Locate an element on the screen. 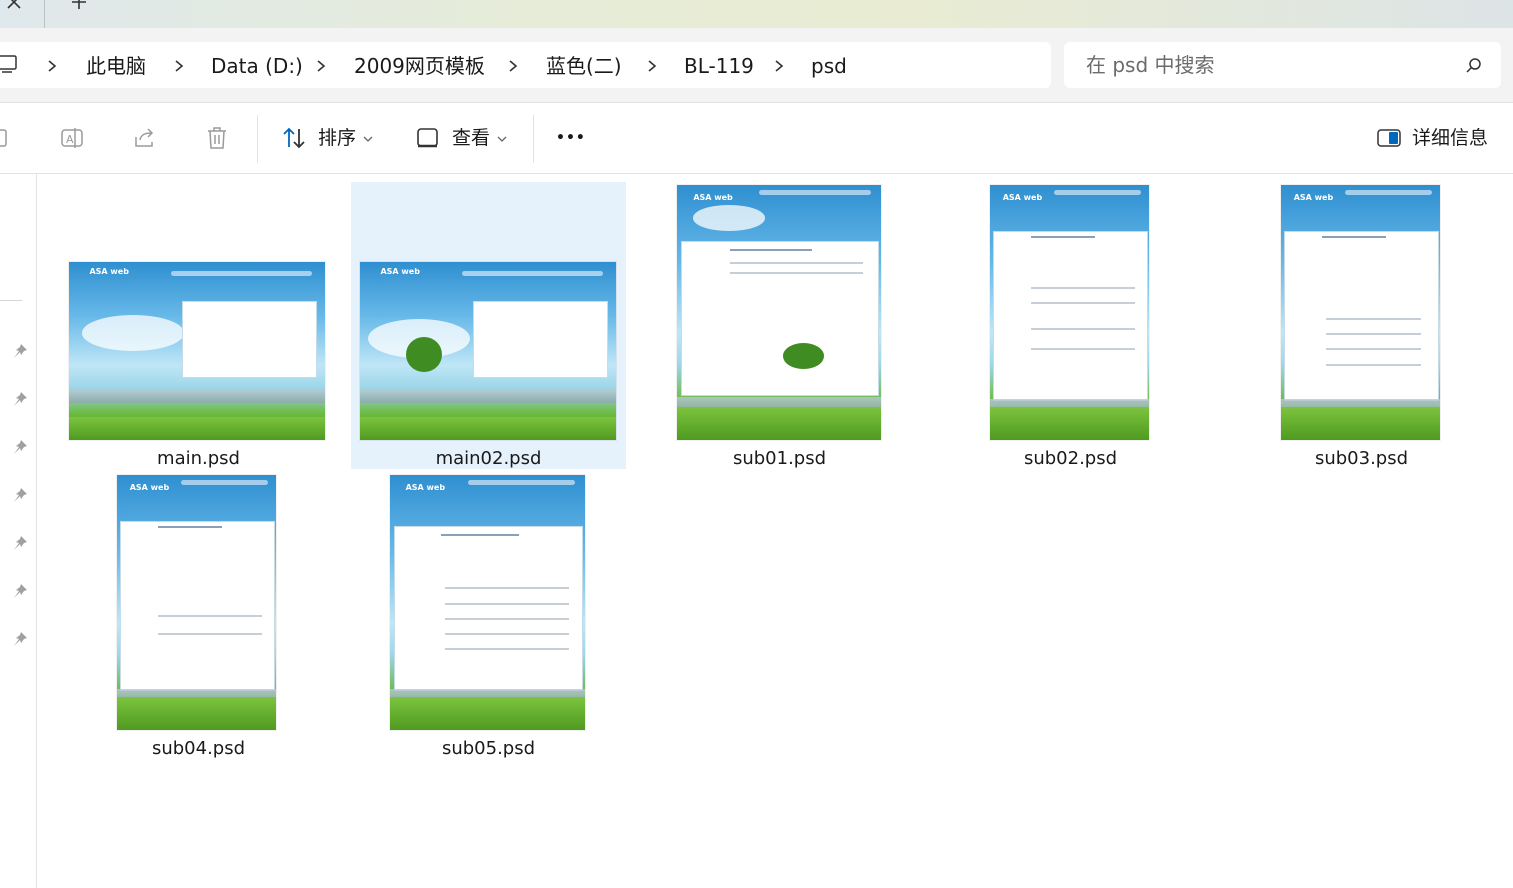 The width and height of the screenshot is (1513, 888). file-item: ASA web sub02.psd is located at coordinates (1070, 325).